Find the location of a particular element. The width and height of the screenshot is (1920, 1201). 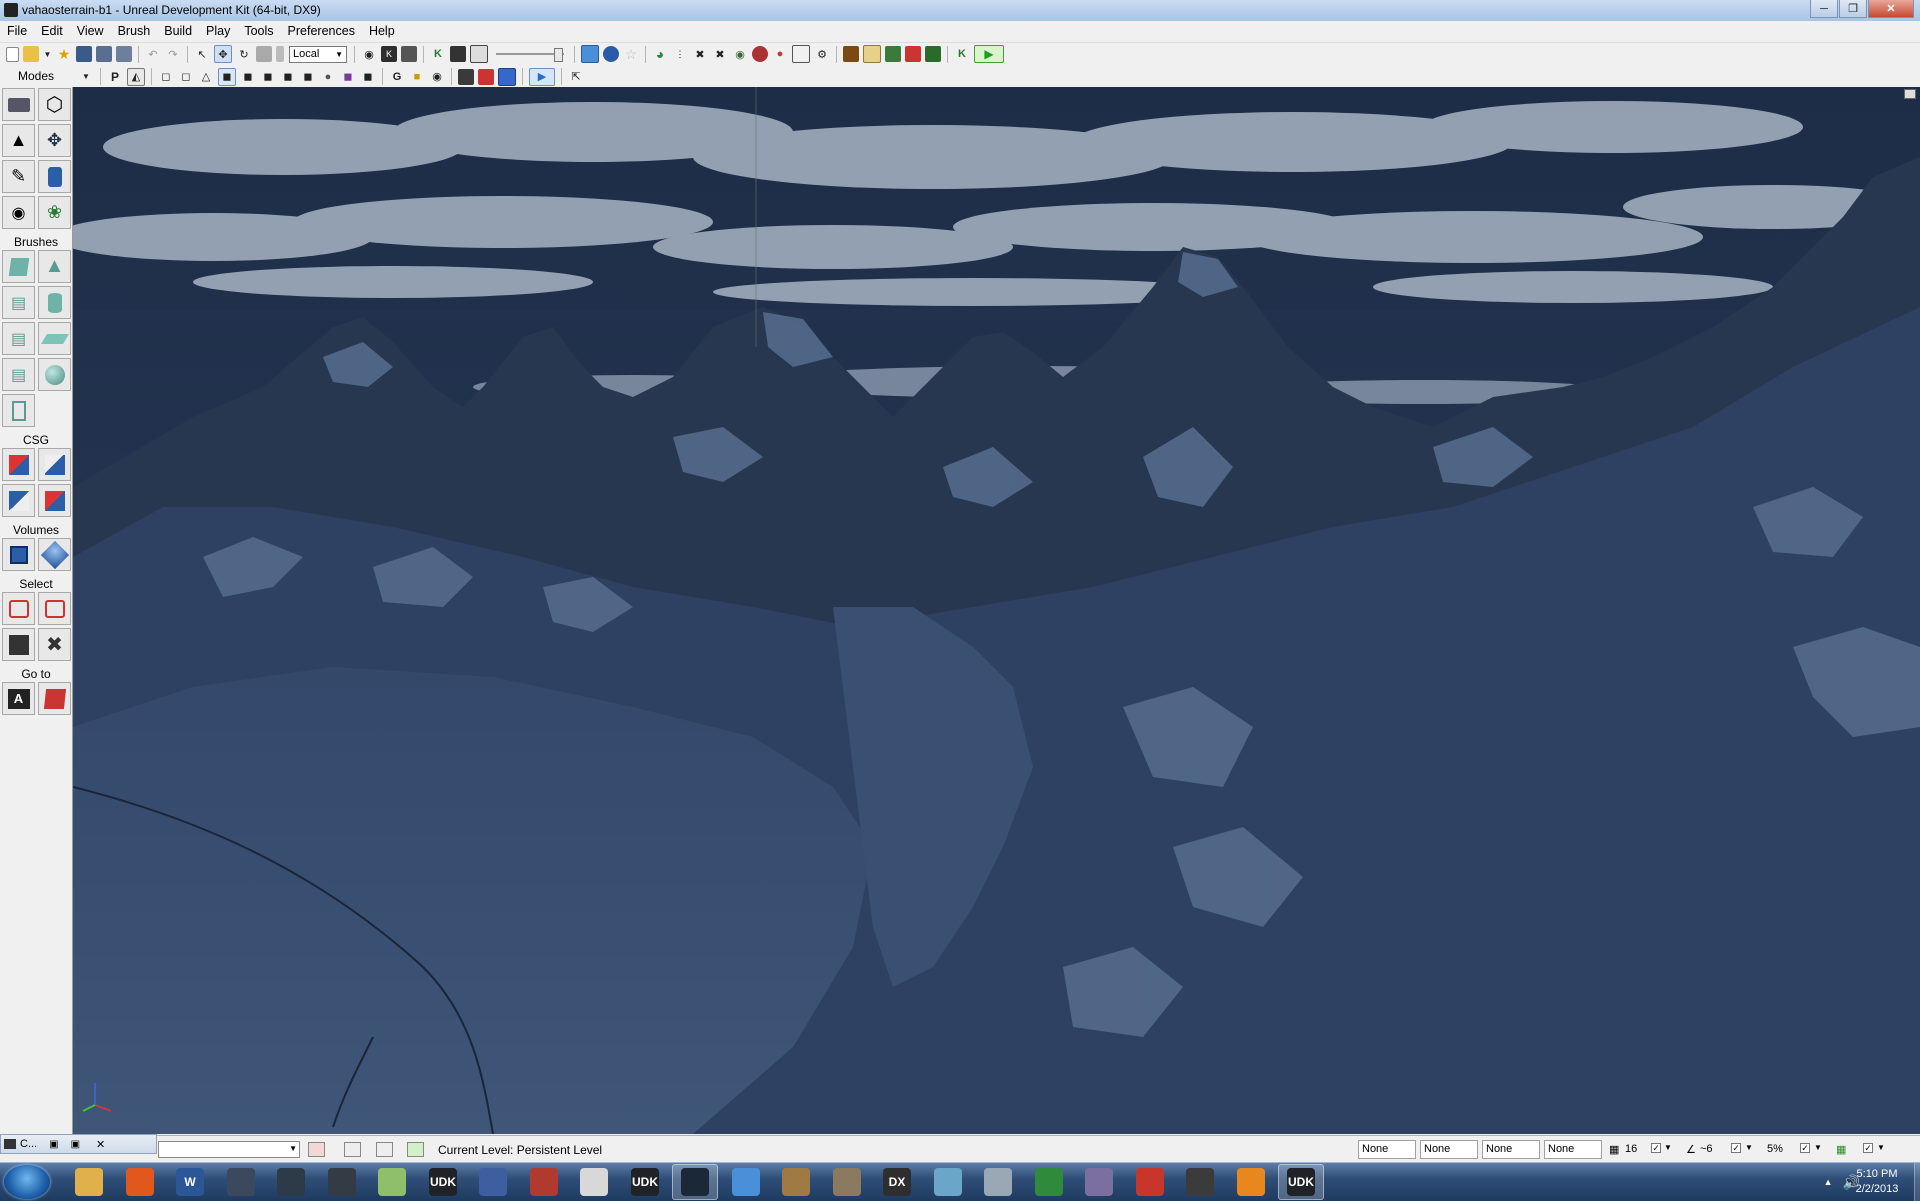

select-icon: ↖ is located at coordinates (202, 54).